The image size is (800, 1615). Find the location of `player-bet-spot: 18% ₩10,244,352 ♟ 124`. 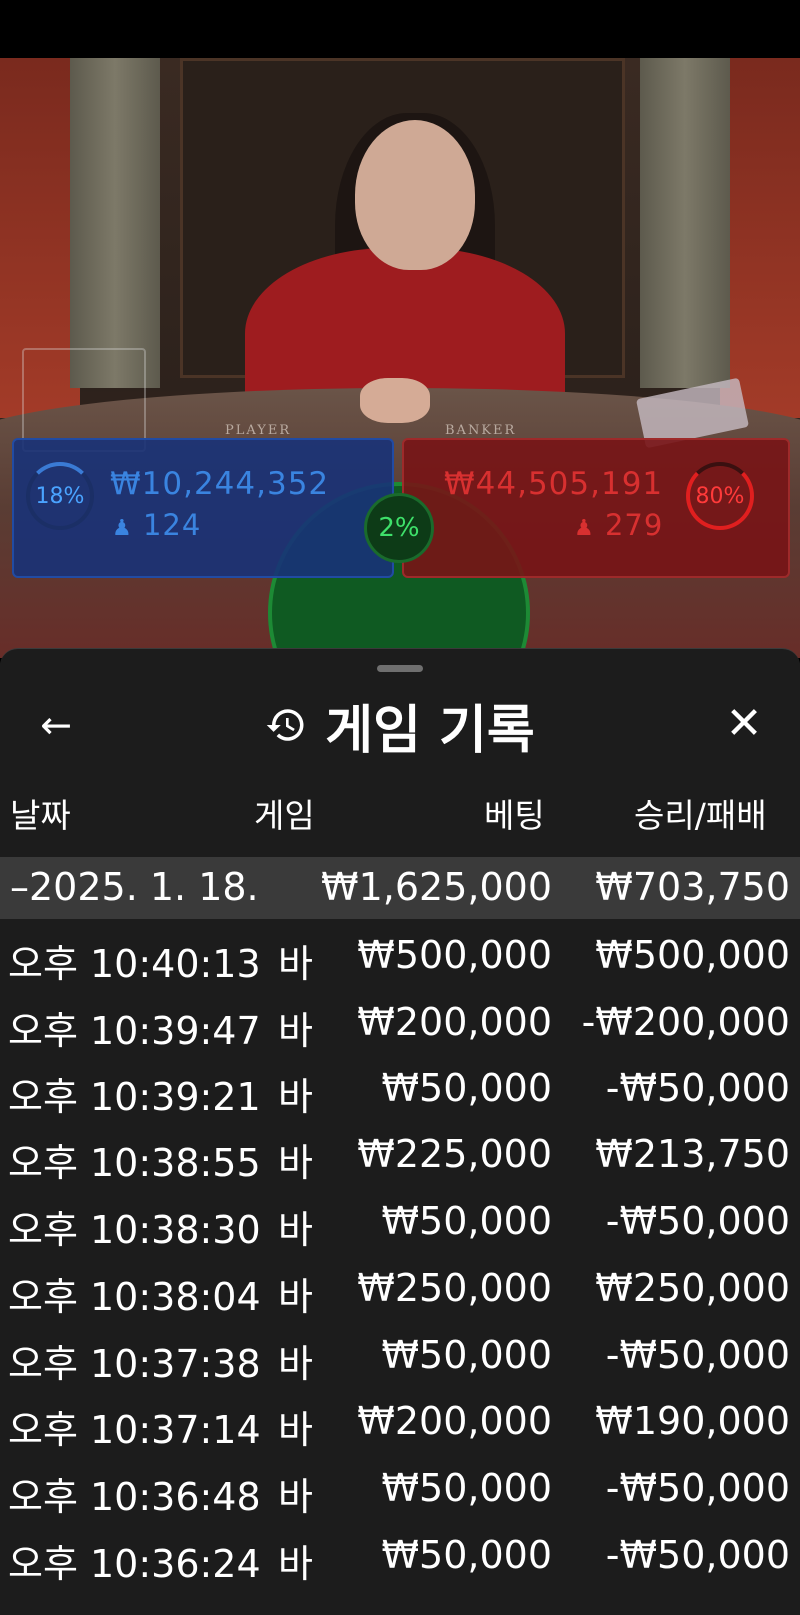

player-bet-spot: 18% ₩10,244,352 ♟ 124 is located at coordinates (203, 508).